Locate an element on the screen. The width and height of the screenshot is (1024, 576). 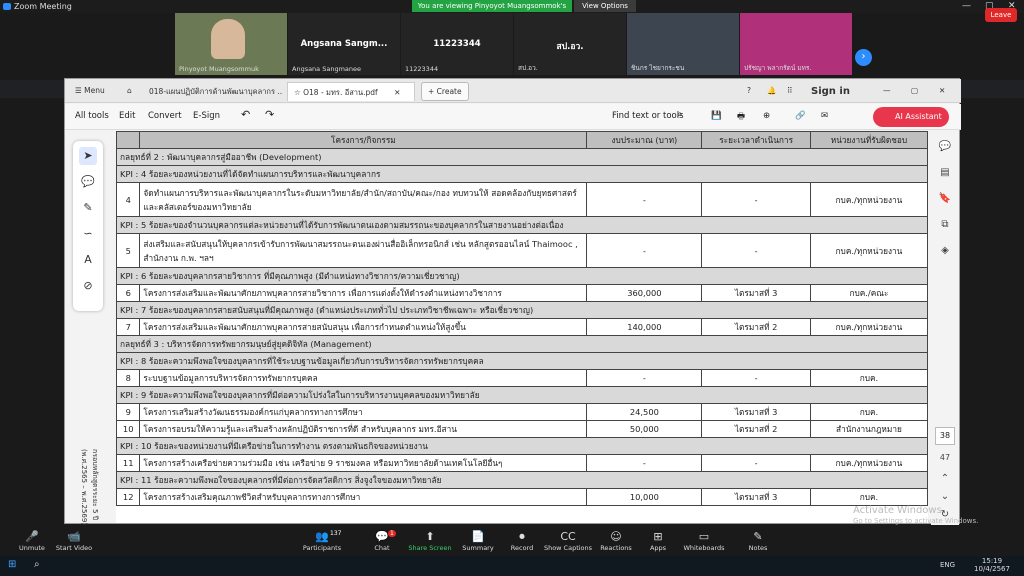
whiteboards-button: ▭ Whiteboards is located at coordinates (704, 541).